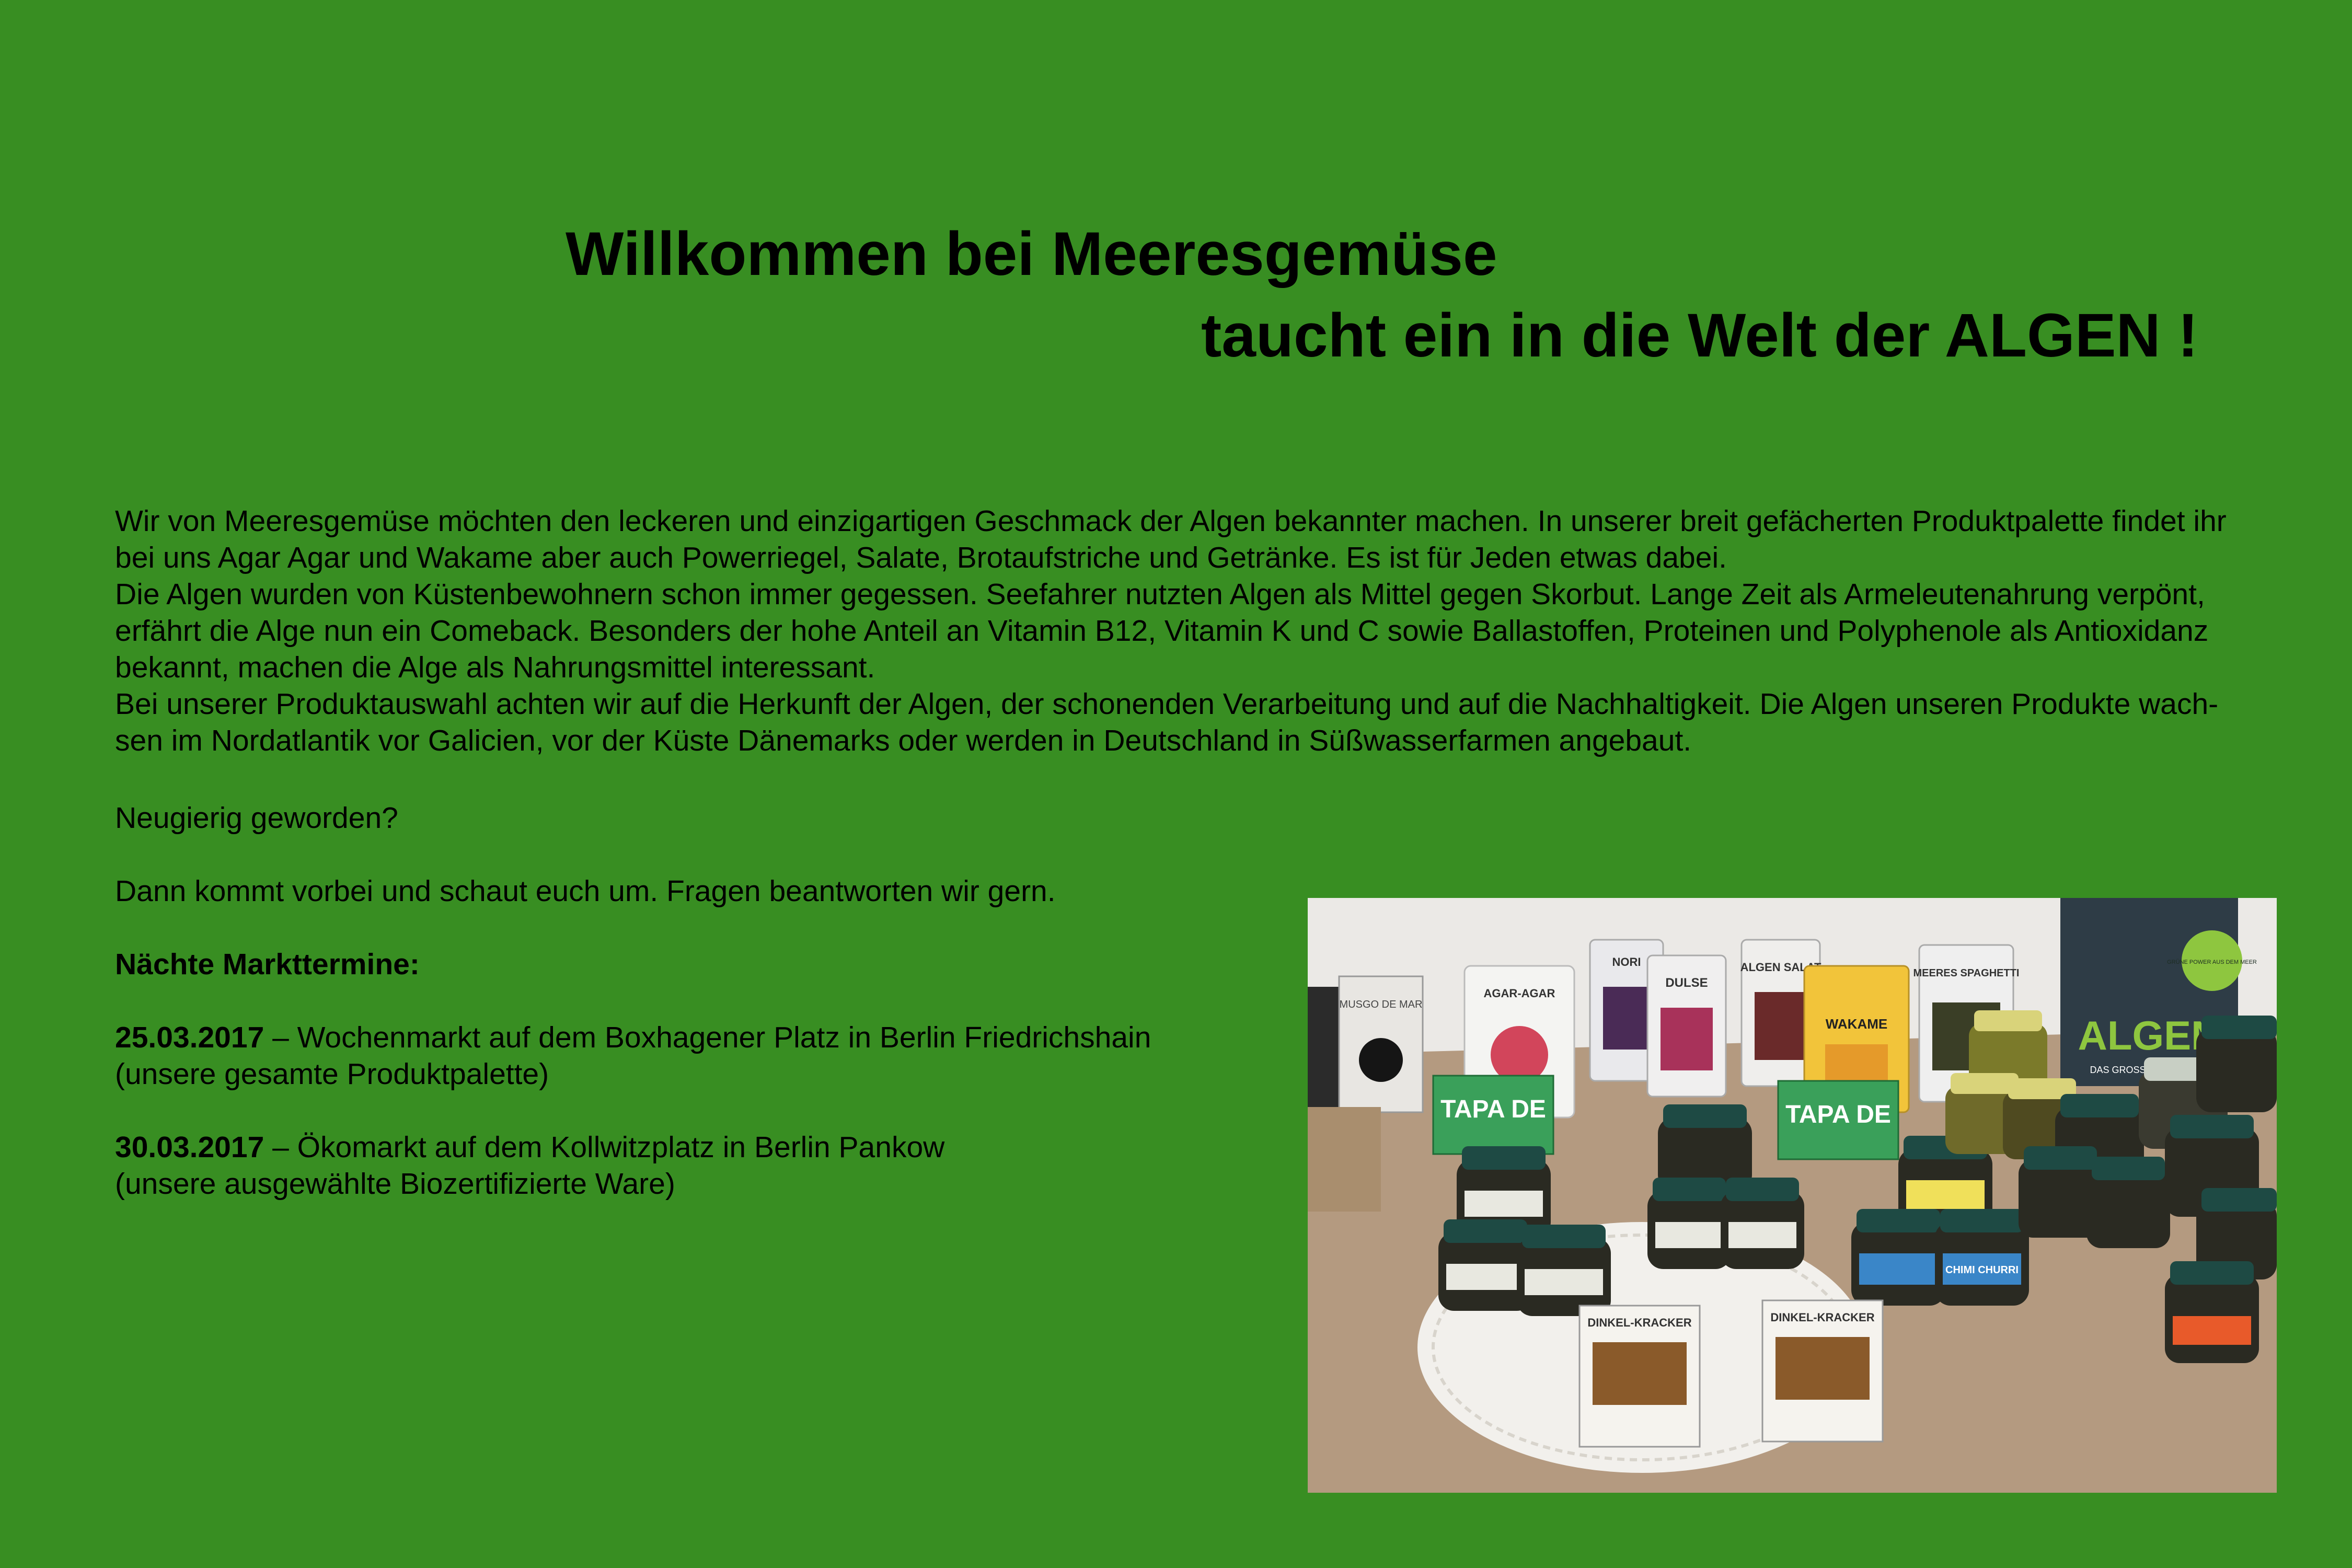  What do you see at coordinates (1982, 1270) in the screenshot?
I see `label-chimi: CHIMI CHURRI` at bounding box center [1982, 1270].